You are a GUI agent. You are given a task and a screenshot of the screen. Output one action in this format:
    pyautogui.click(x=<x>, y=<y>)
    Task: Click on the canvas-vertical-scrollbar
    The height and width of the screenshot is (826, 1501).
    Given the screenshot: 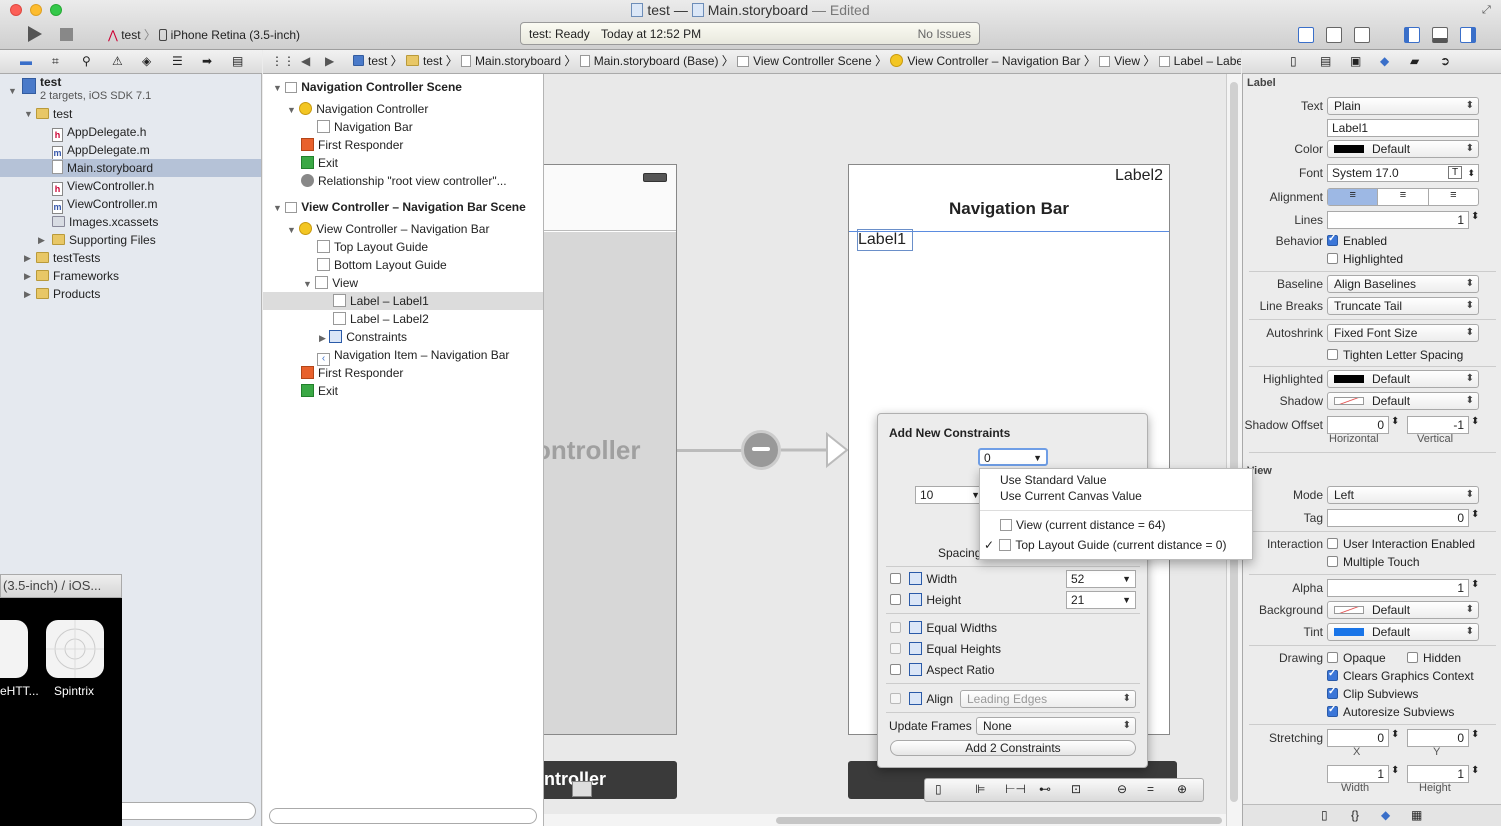 What is the action you would take?
    pyautogui.click(x=1234, y=450)
    